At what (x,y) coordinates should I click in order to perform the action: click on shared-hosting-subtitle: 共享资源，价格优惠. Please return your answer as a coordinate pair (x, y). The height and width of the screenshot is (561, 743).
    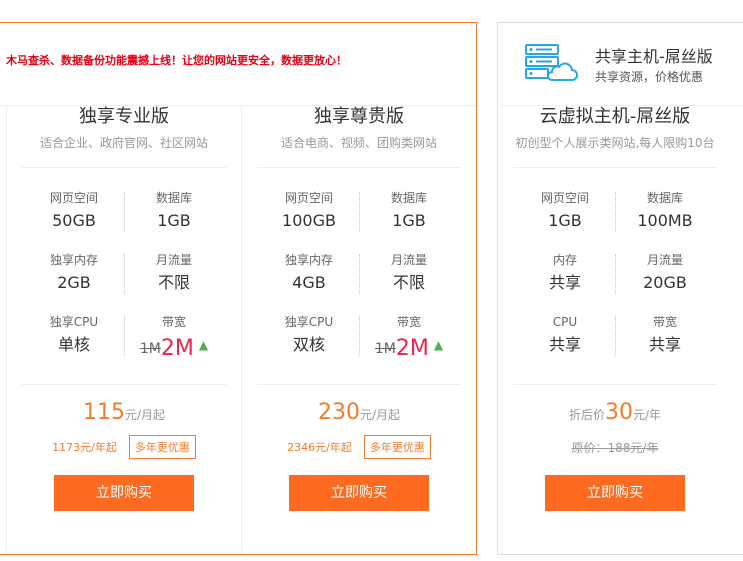
    Looking at the image, I should click on (649, 77).